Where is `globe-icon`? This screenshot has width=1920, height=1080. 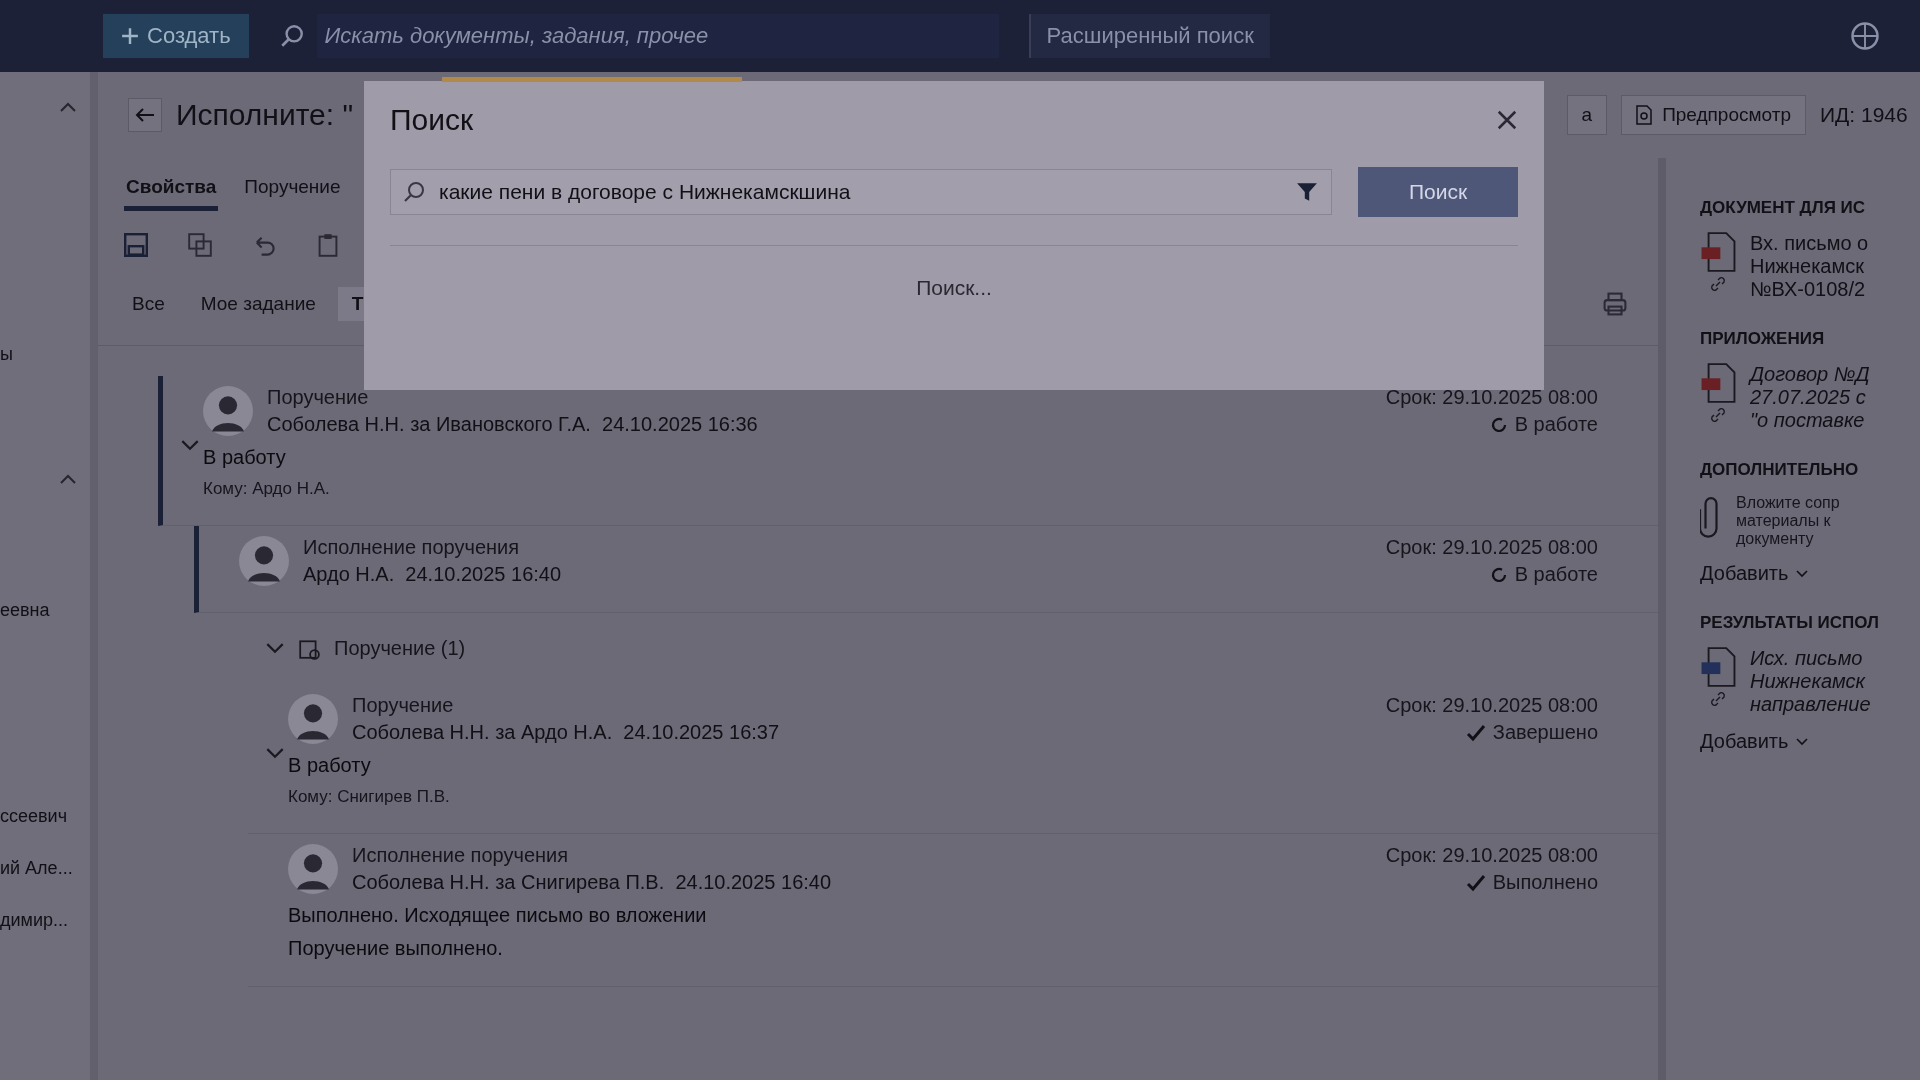
globe-icon is located at coordinates (1865, 36).